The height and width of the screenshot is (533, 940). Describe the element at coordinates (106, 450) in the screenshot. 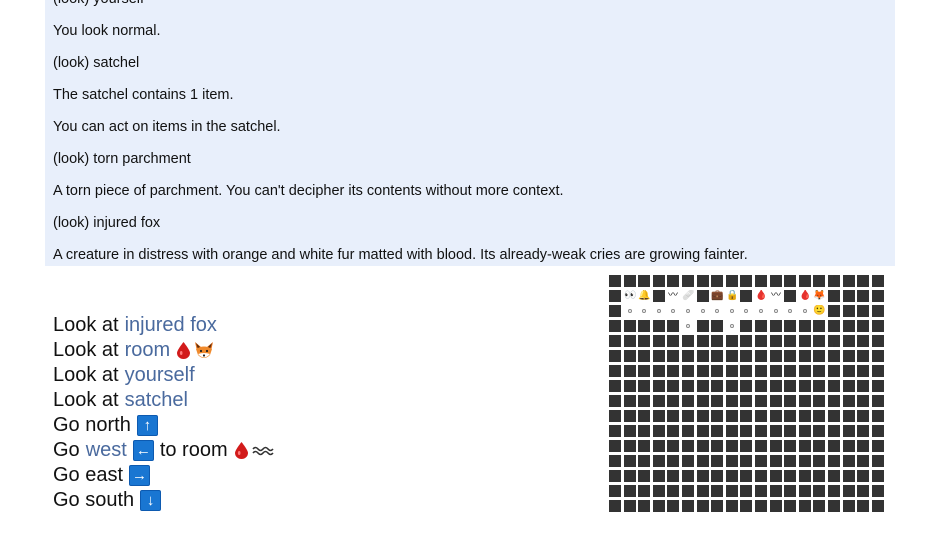

I see `action-target-link: west` at that location.